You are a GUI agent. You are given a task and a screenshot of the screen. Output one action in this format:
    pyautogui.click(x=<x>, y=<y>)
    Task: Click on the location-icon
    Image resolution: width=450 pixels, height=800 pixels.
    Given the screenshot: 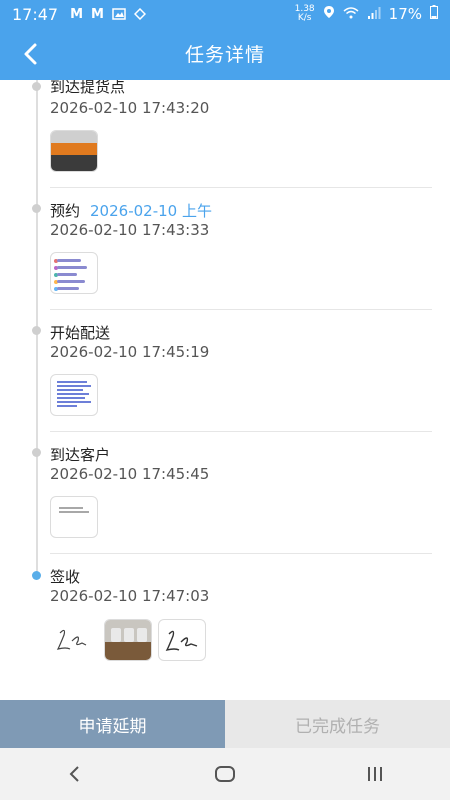 What is the action you would take?
    pyautogui.click(x=329, y=14)
    